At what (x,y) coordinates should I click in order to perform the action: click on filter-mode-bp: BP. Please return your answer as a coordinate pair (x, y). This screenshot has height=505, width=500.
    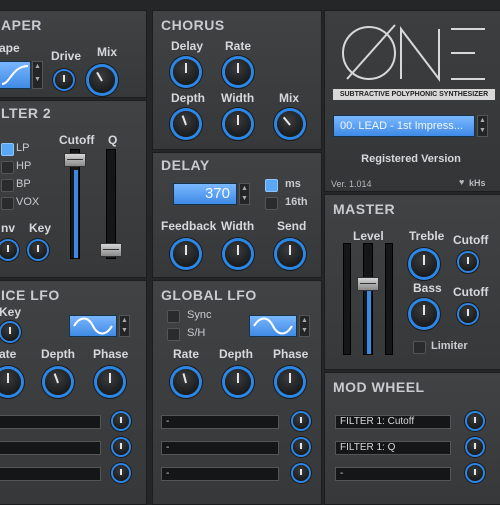
    Looking at the image, I should click on (23, 184).